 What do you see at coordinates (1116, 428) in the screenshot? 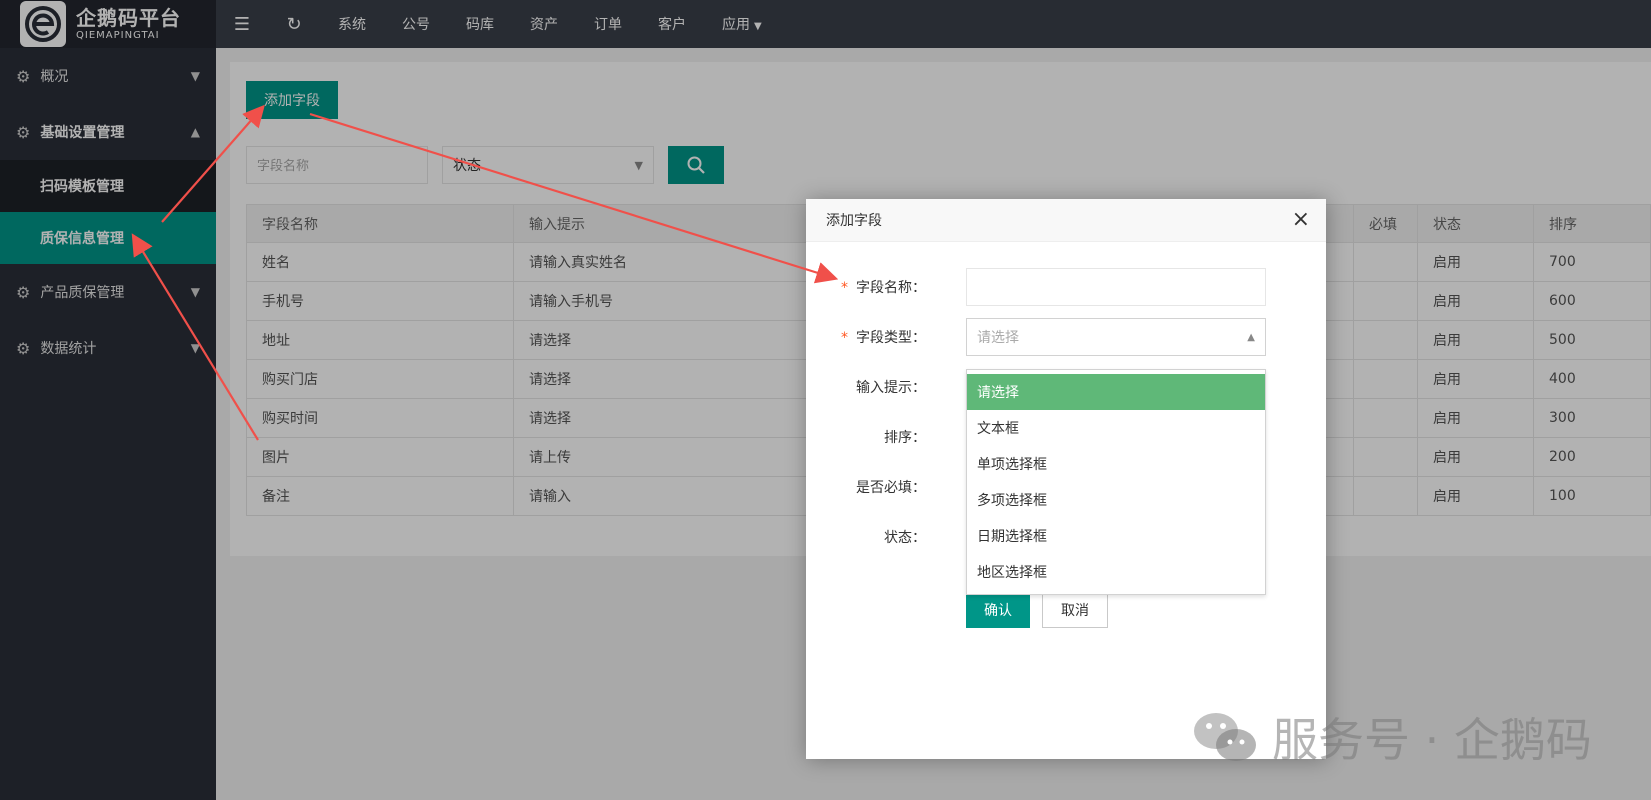
I see `dropdown-option: 文本框` at bounding box center [1116, 428].